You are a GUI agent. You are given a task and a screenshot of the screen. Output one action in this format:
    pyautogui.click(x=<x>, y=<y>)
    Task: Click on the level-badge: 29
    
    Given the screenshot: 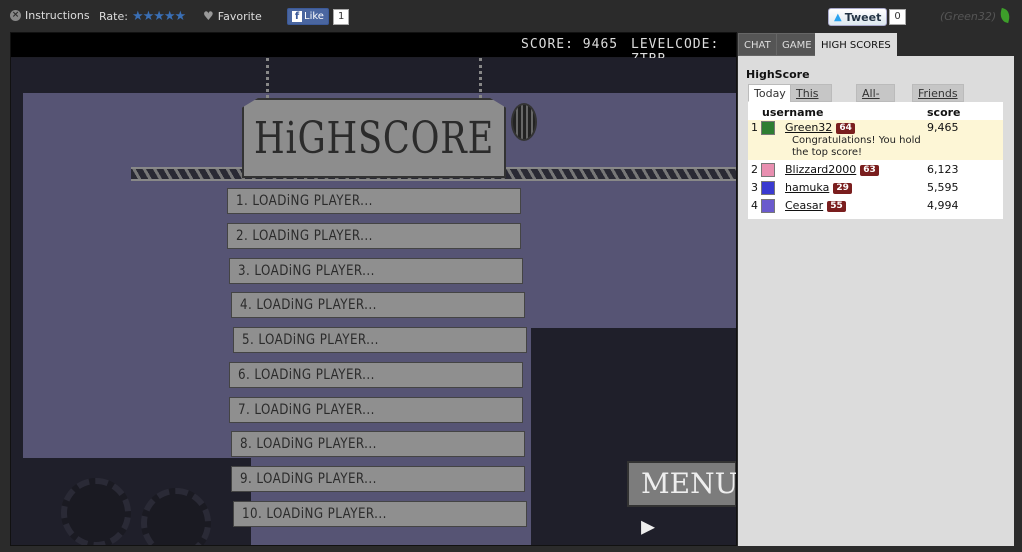 What is the action you would take?
    pyautogui.click(x=842, y=188)
    